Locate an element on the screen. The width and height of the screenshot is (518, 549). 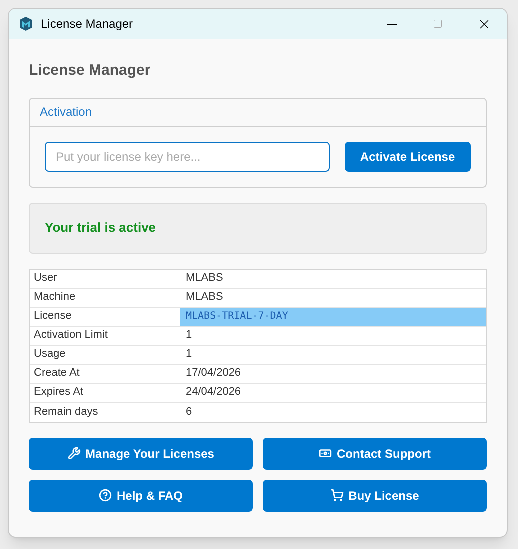
question-icon is located at coordinates (105, 495).